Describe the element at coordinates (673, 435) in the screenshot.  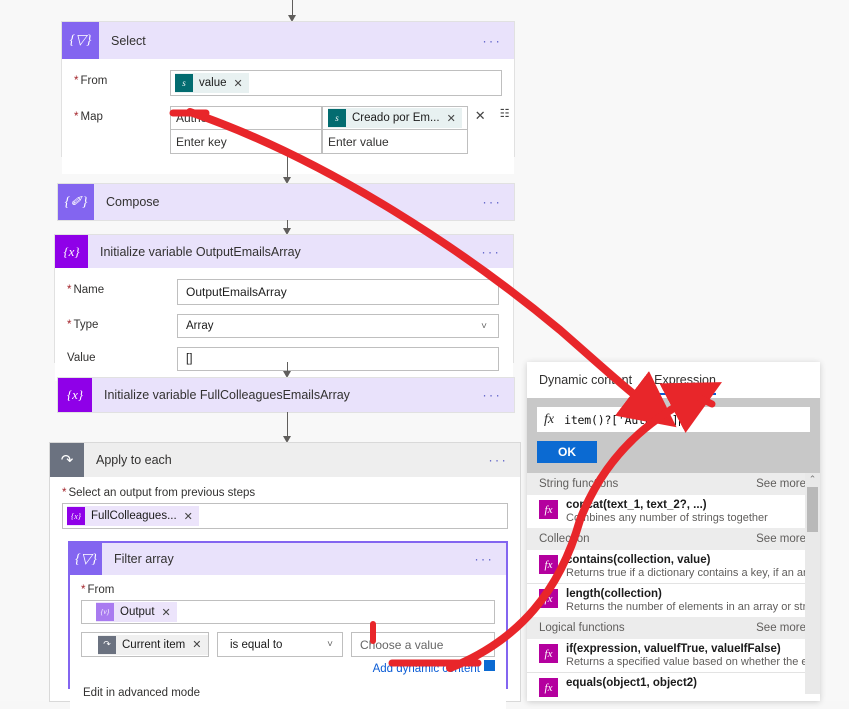
I see `expression-editor-area: fx item()?['Author'] OK` at that location.